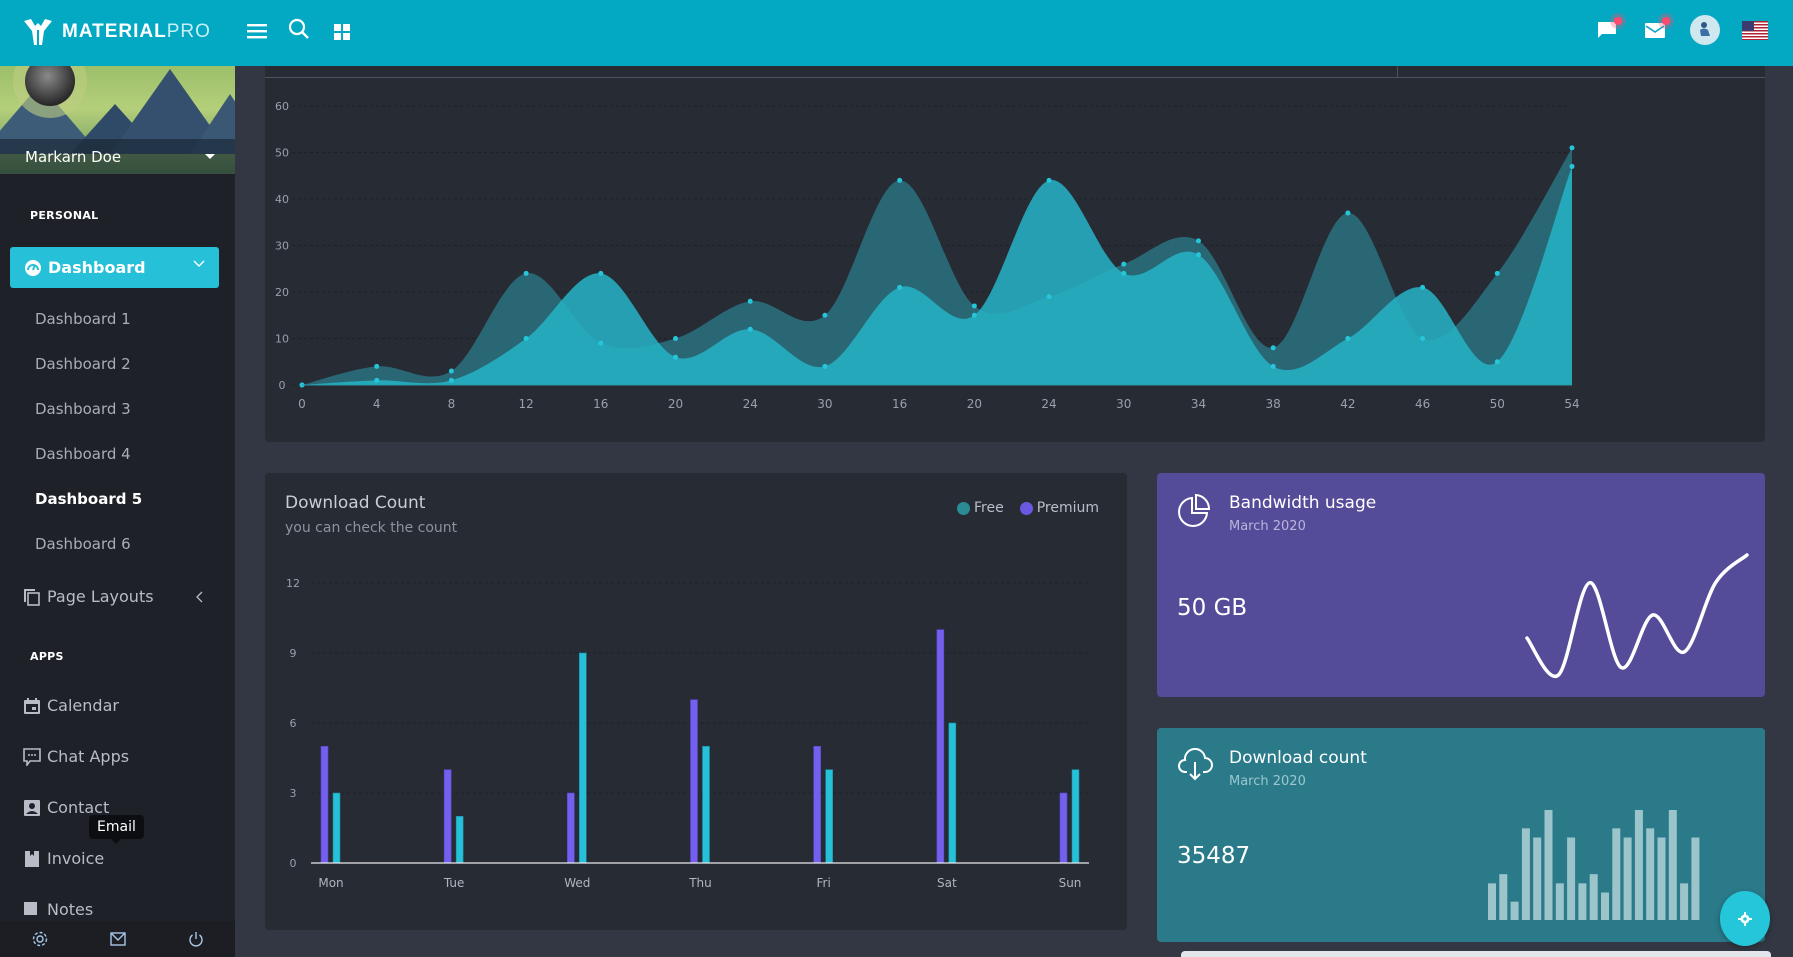 The image size is (1793, 957). What do you see at coordinates (583, 758) in the screenshot?
I see `bar-free-wed` at bounding box center [583, 758].